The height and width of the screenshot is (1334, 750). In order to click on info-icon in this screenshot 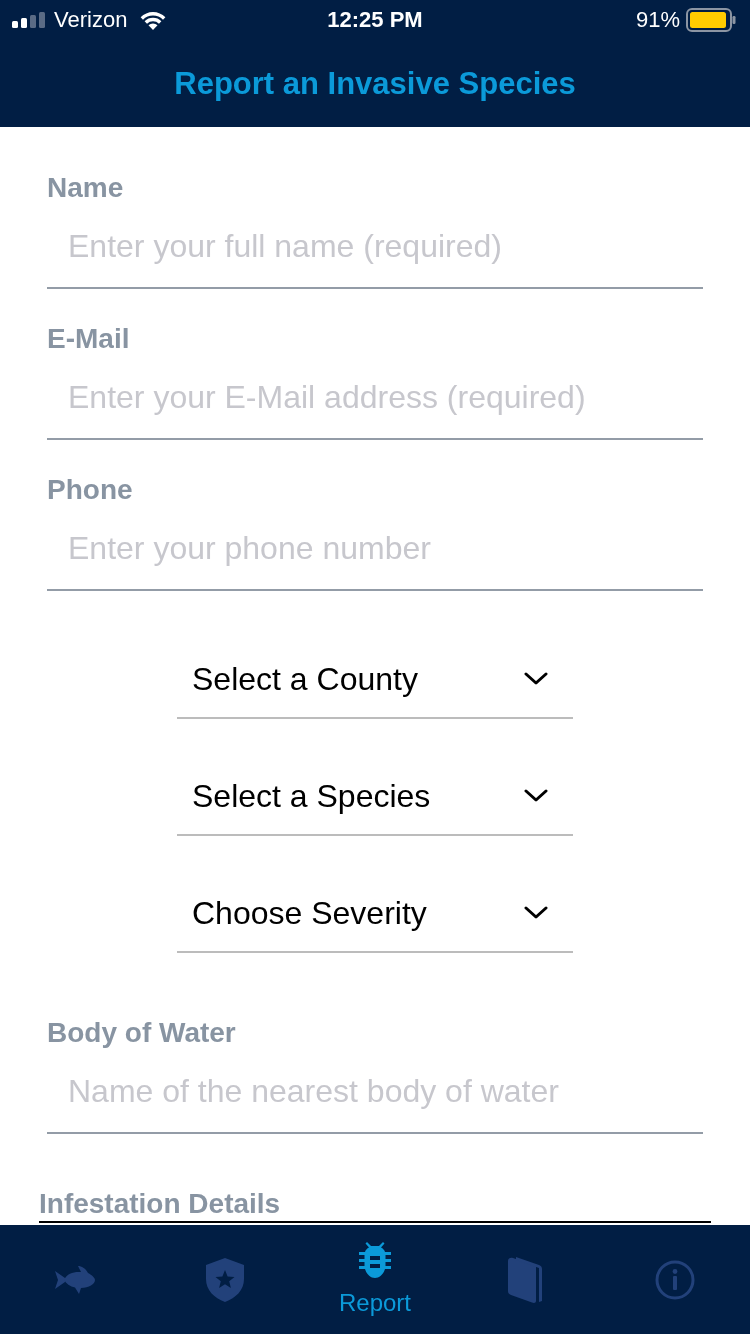, I will do `click(675, 1279)`.